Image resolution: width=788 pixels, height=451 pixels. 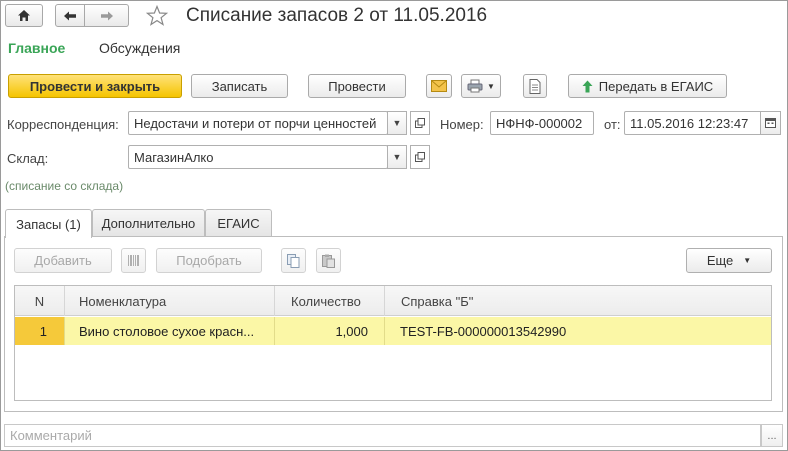 I want to click on paste-button, so click(x=328, y=260).